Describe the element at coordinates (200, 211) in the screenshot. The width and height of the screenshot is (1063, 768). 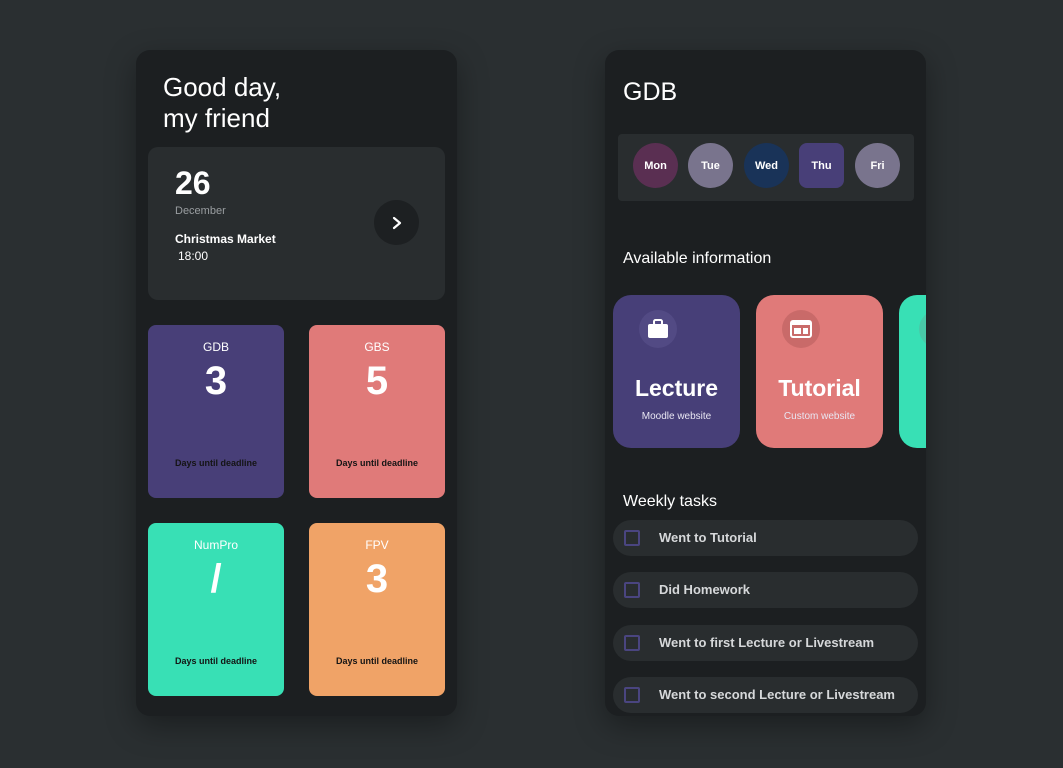
I see `event-month: December` at that location.